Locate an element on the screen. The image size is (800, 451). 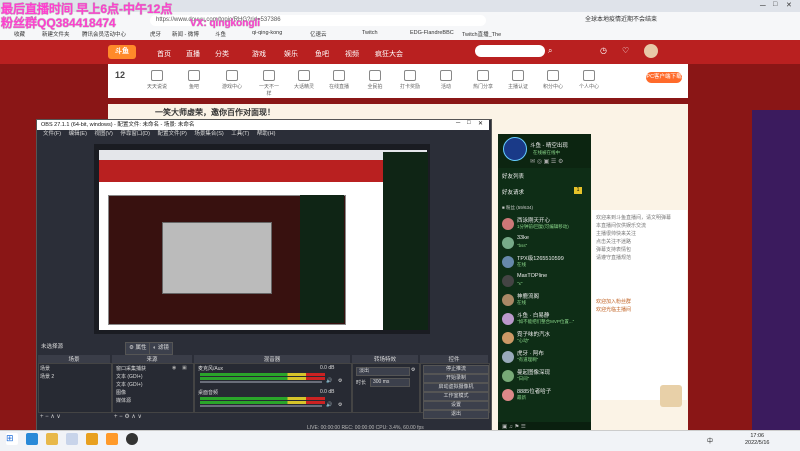
transition-select: 淡出 is located at coordinates (383, 371).